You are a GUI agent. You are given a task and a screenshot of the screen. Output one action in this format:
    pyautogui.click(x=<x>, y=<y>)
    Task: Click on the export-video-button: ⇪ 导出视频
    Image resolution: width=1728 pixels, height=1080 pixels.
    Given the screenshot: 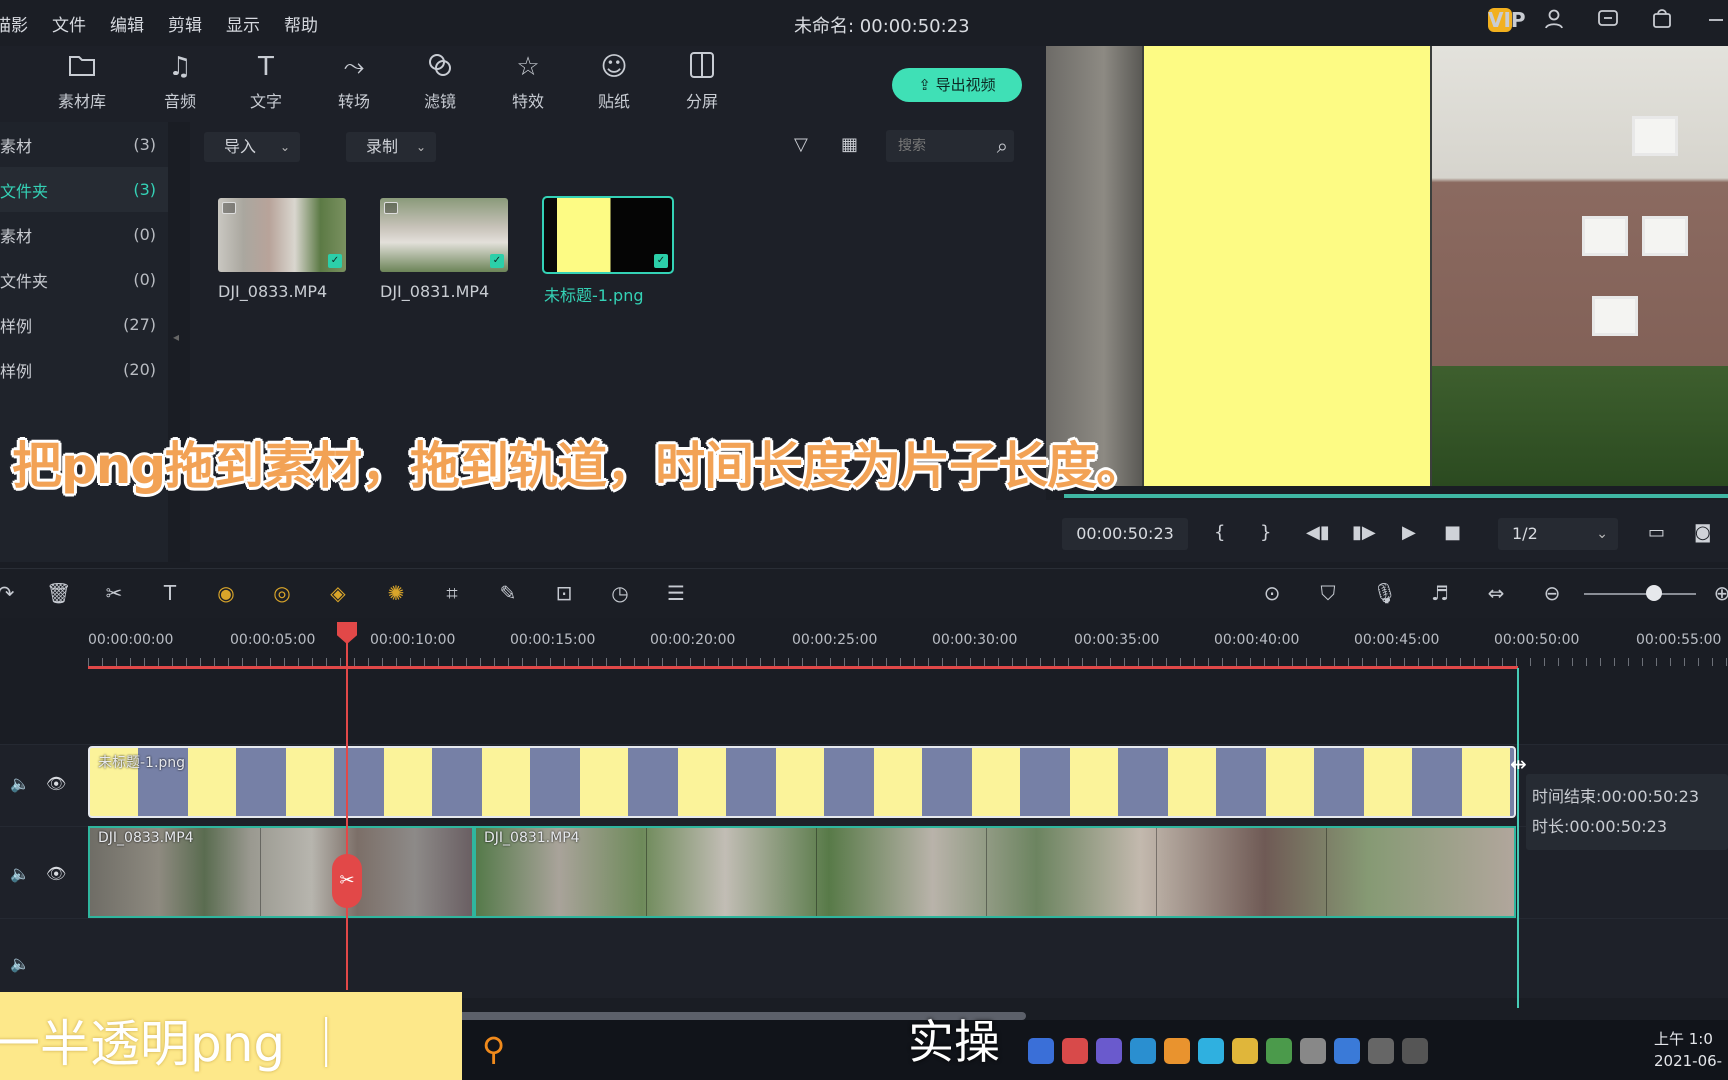 What is the action you would take?
    pyautogui.click(x=957, y=85)
    